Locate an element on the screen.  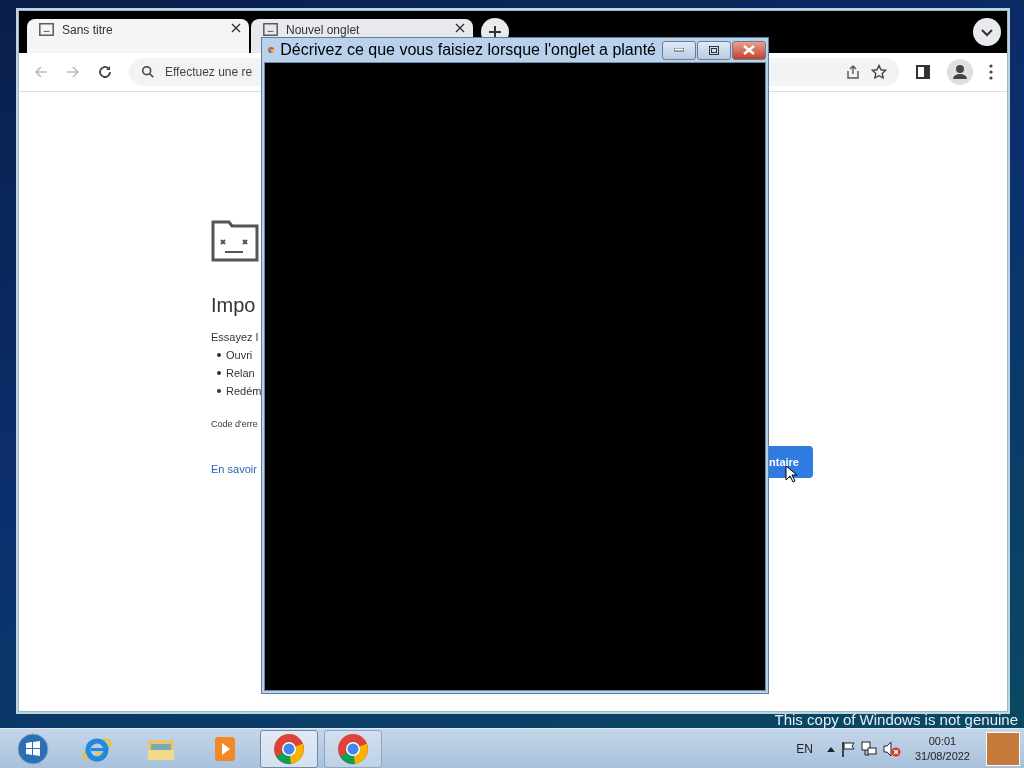
side-panel-icon is located at coordinates (923, 72).